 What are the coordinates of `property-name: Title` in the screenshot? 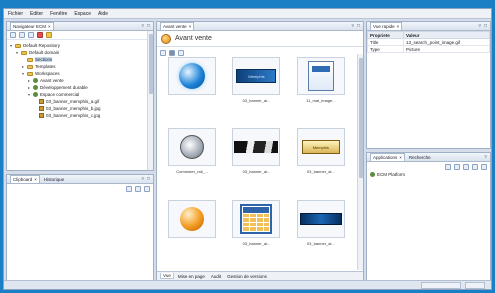 It's located at (386, 42).